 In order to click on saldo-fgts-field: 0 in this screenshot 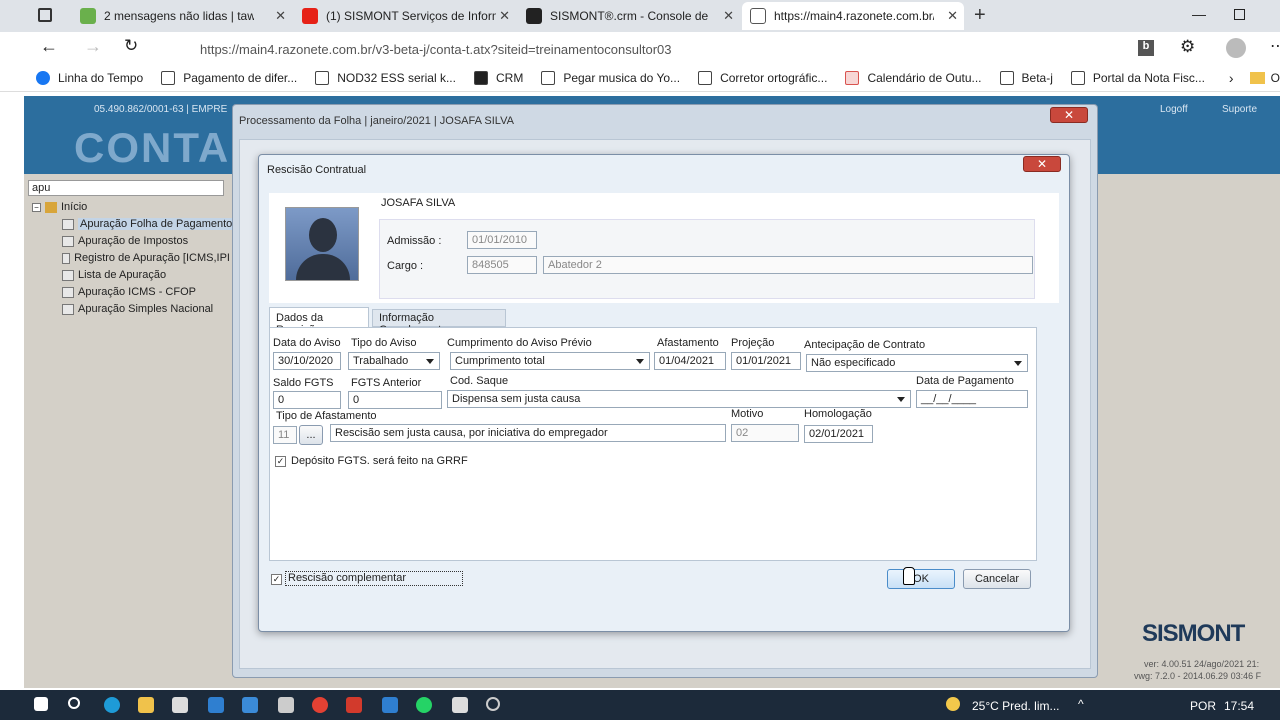, I will do `click(307, 400)`.